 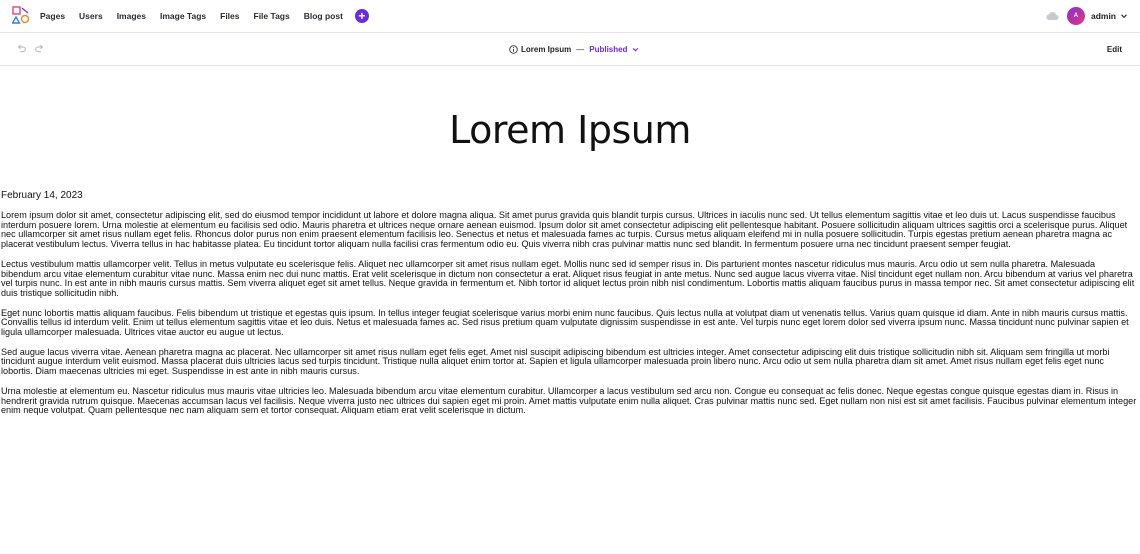 What do you see at coordinates (574, 49) in the screenshot?
I see `document-status: Lorem Ipsum — Published` at bounding box center [574, 49].